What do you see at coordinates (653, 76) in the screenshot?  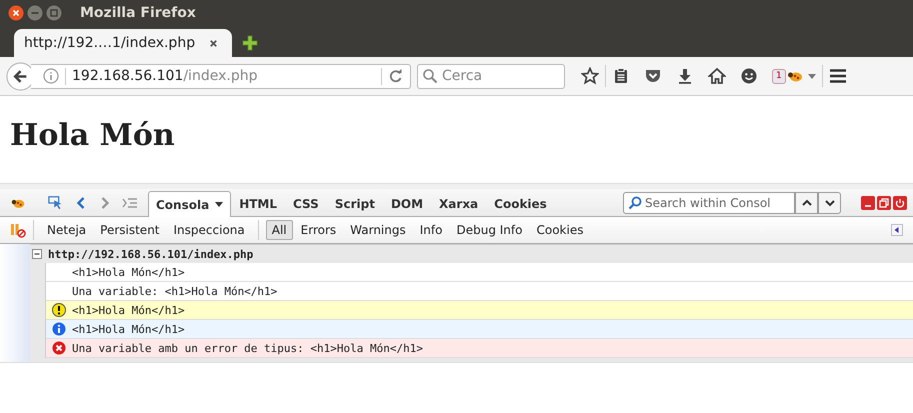 I see `pocket-icon` at bounding box center [653, 76].